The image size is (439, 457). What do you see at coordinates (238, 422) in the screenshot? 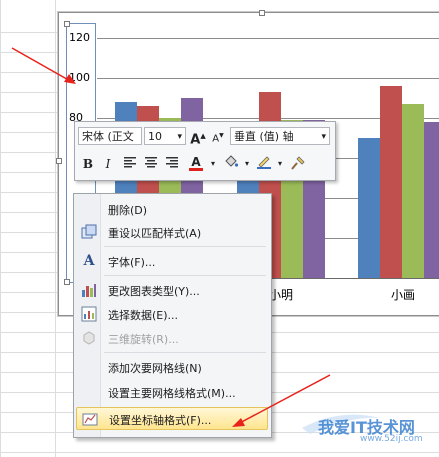
I see `red-arrow-head` at bounding box center [238, 422].